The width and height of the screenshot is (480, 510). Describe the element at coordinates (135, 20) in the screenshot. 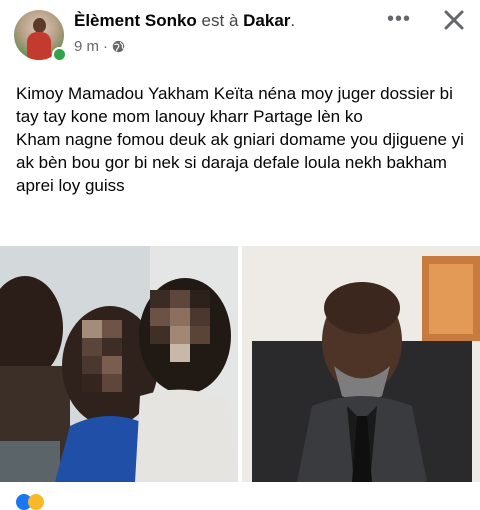

I see `author-name: Èlèment Sonko` at that location.